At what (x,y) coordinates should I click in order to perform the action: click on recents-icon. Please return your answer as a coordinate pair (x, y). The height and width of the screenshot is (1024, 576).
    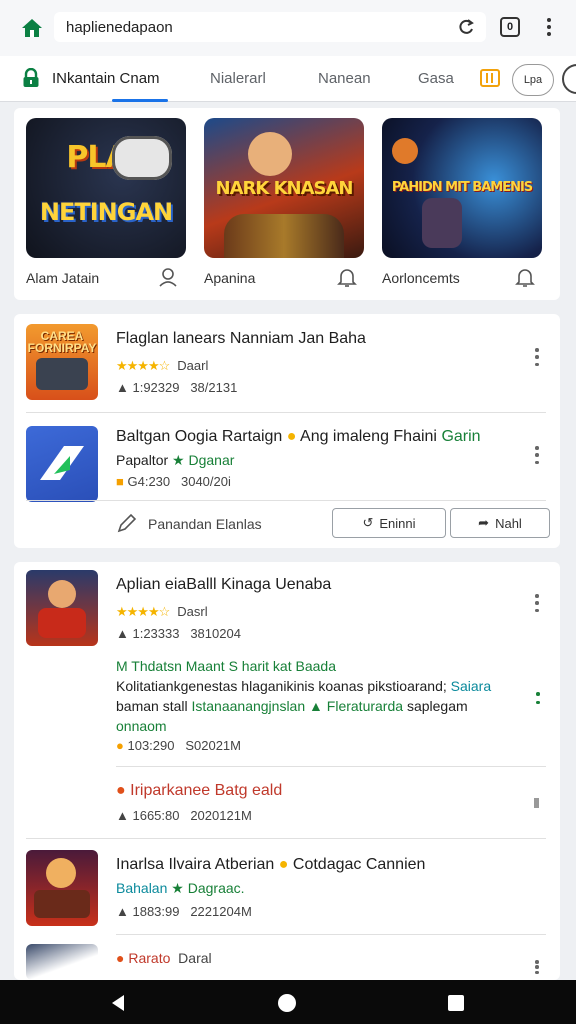
    Looking at the image, I should click on (456, 1003).